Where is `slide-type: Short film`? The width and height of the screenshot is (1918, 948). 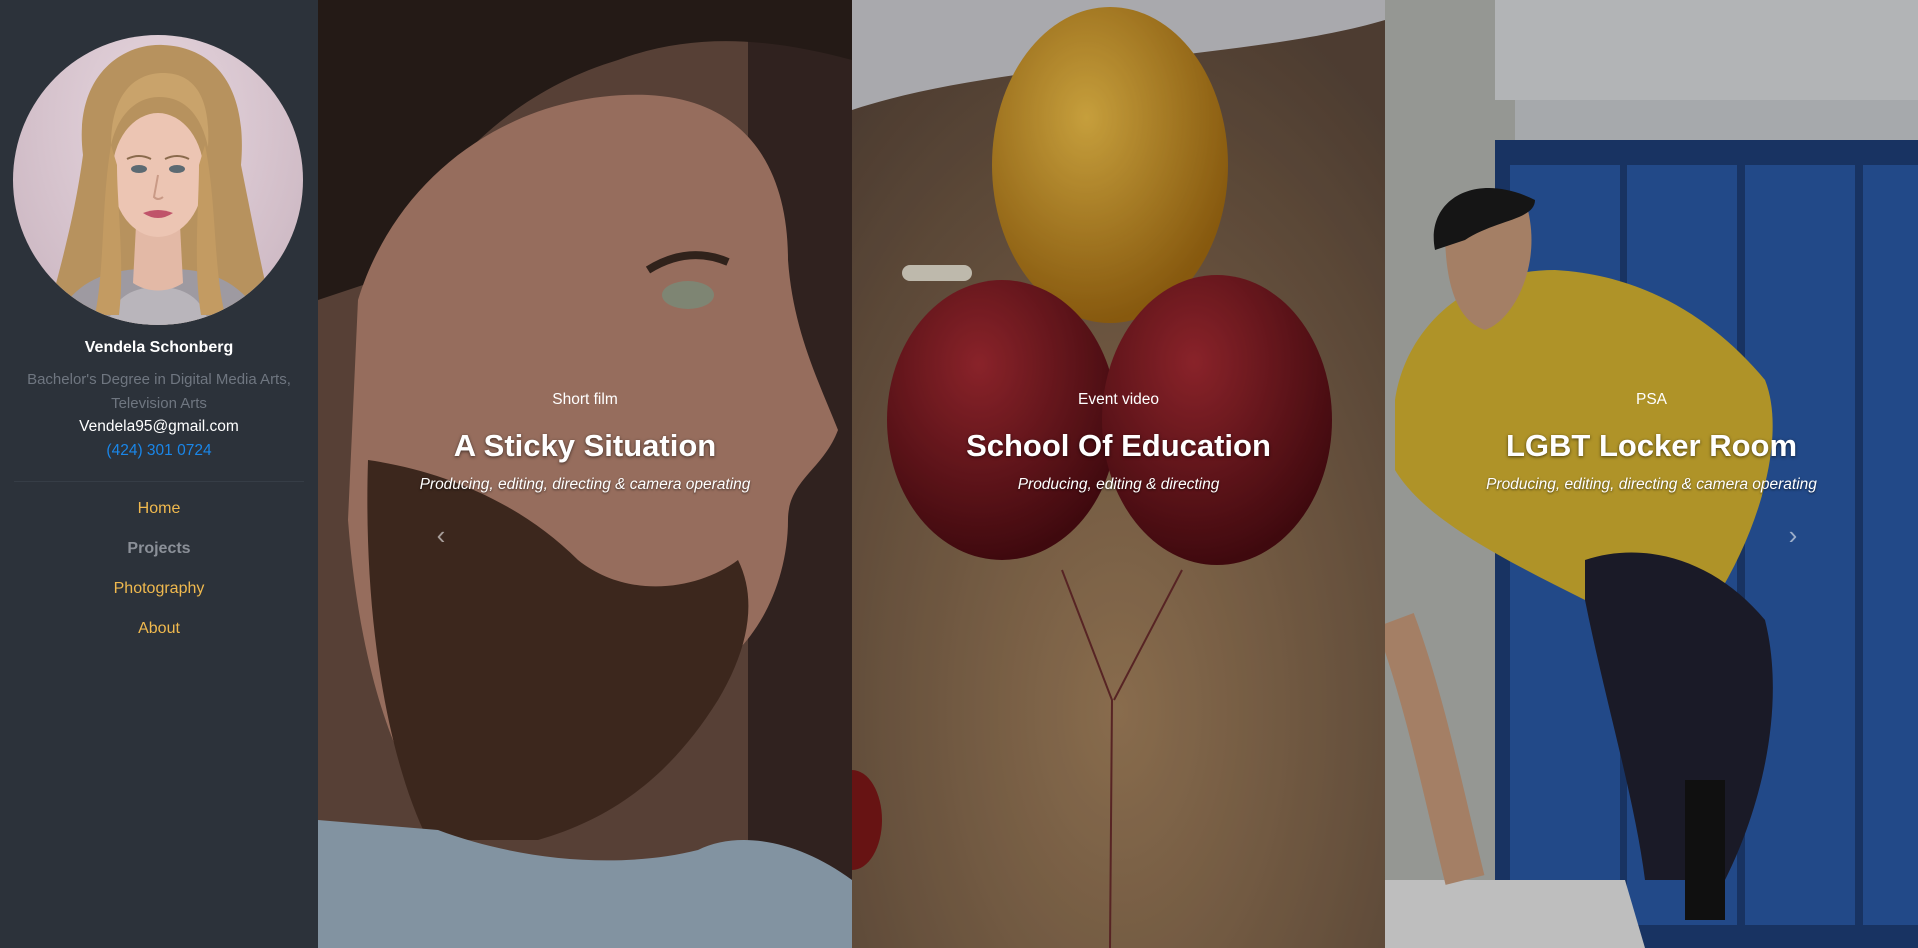 slide-type: Short film is located at coordinates (585, 399).